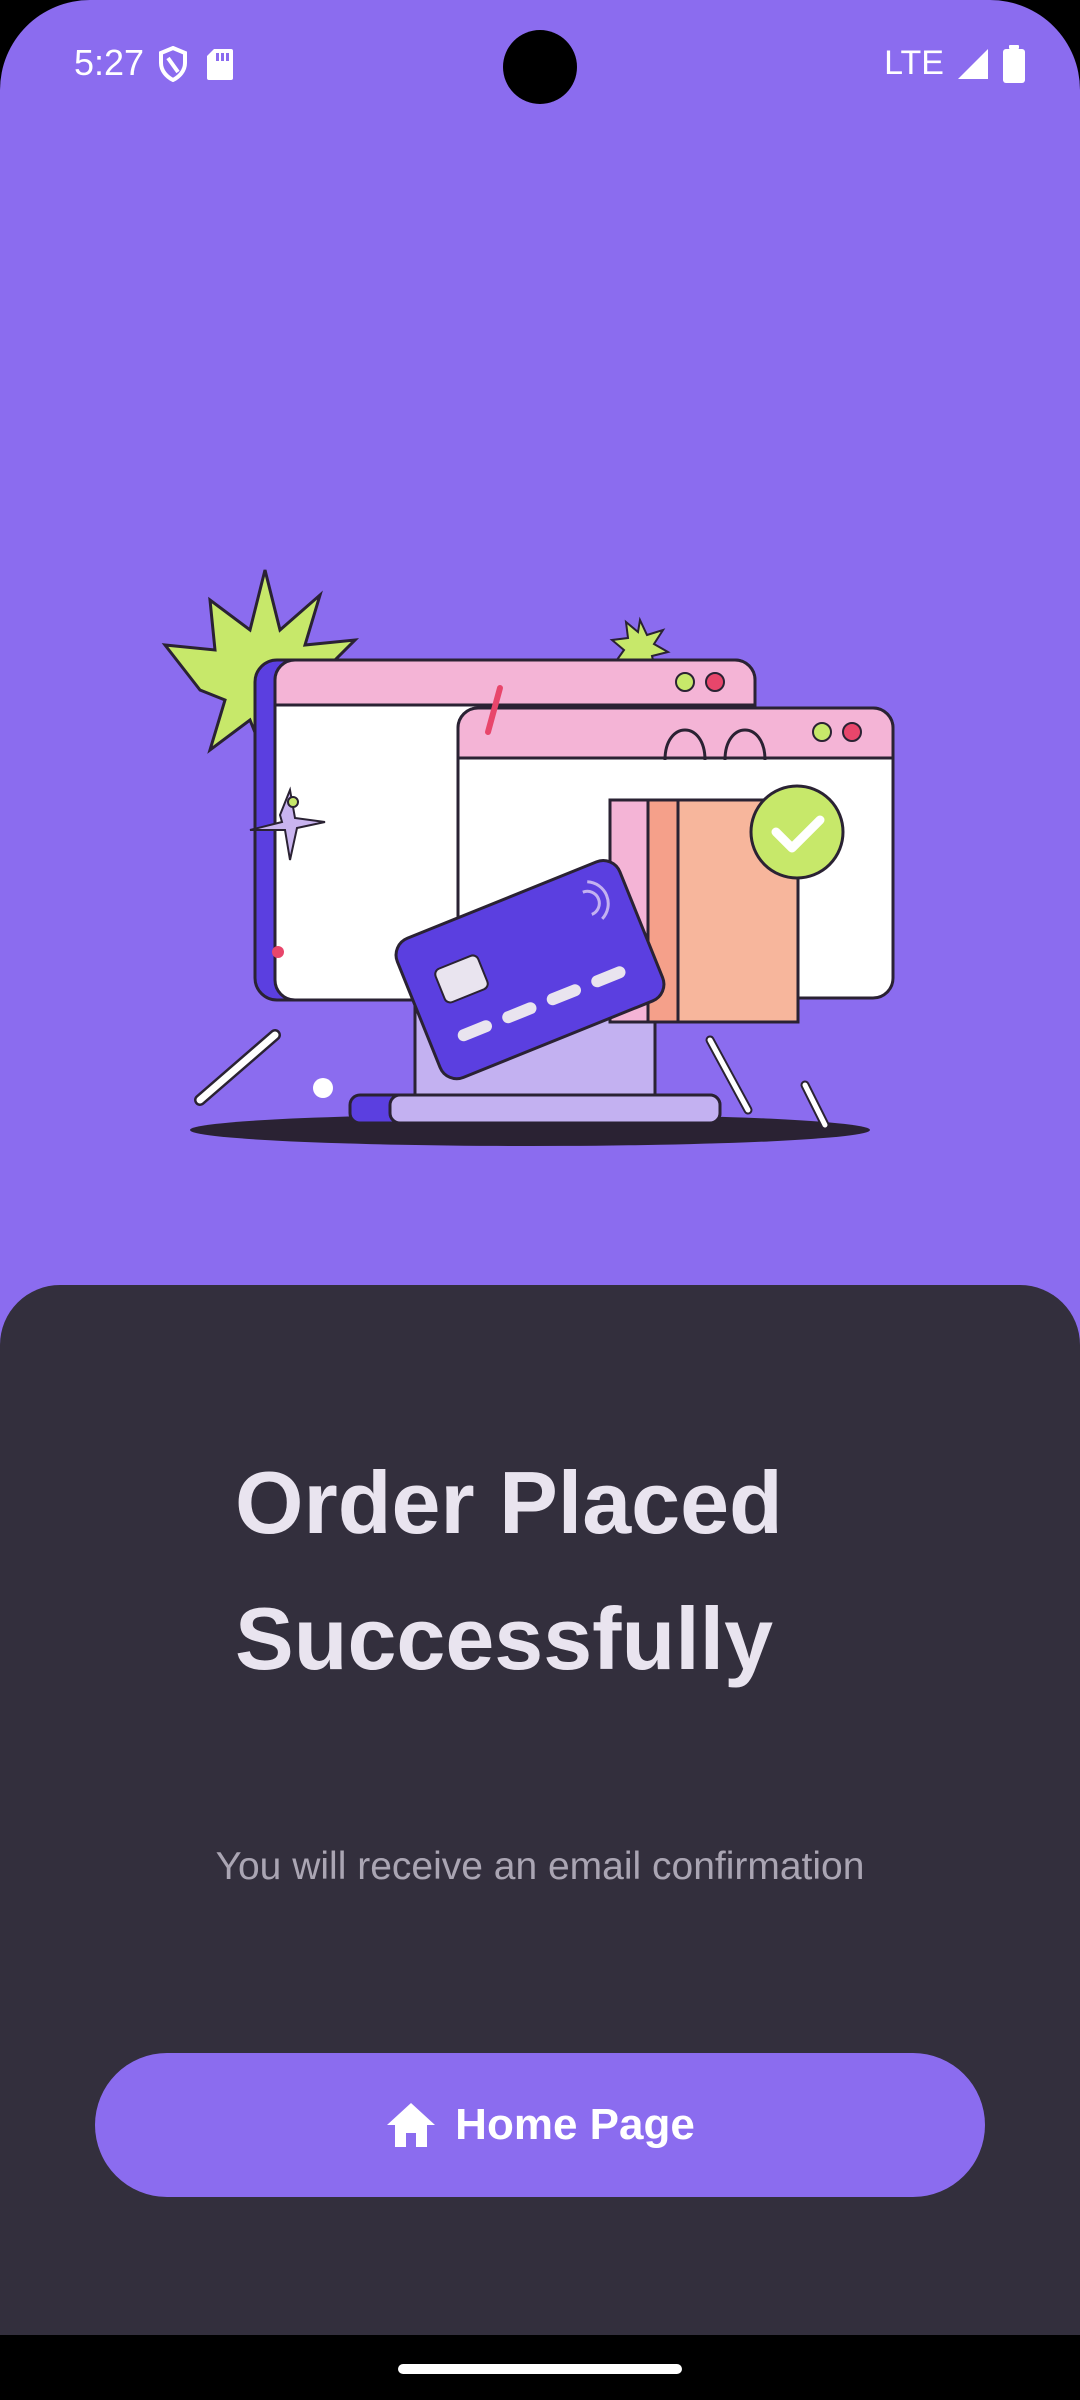 Image resolution: width=1080 pixels, height=2400 pixels. Describe the element at coordinates (1014, 63) in the screenshot. I see `battery-icon` at that location.